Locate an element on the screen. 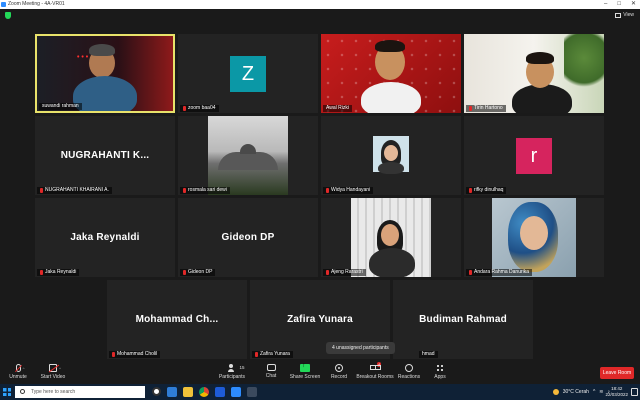 The width and height of the screenshot is (640, 400). participants-button: 15 Participants is located at coordinates (232, 372).